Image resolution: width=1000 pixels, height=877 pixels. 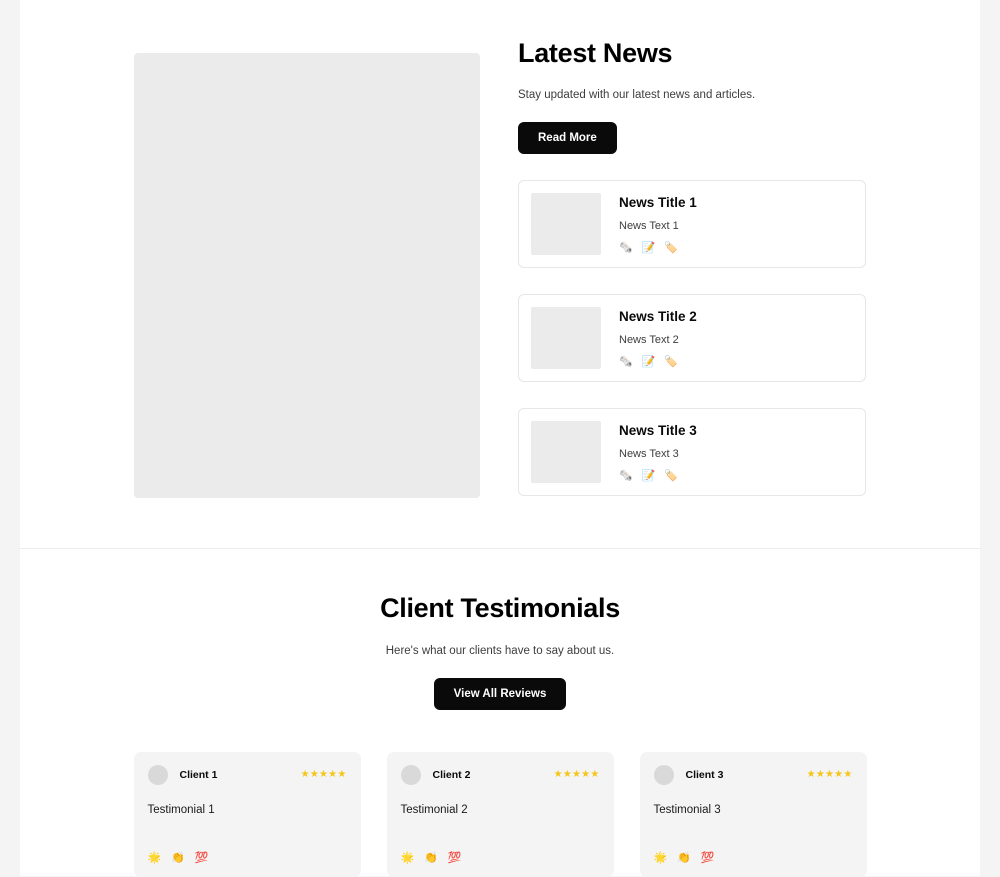 I want to click on news-card: News Title 1 News Text 1 🗞️ 📝 🏷️, so click(x=692, y=224).